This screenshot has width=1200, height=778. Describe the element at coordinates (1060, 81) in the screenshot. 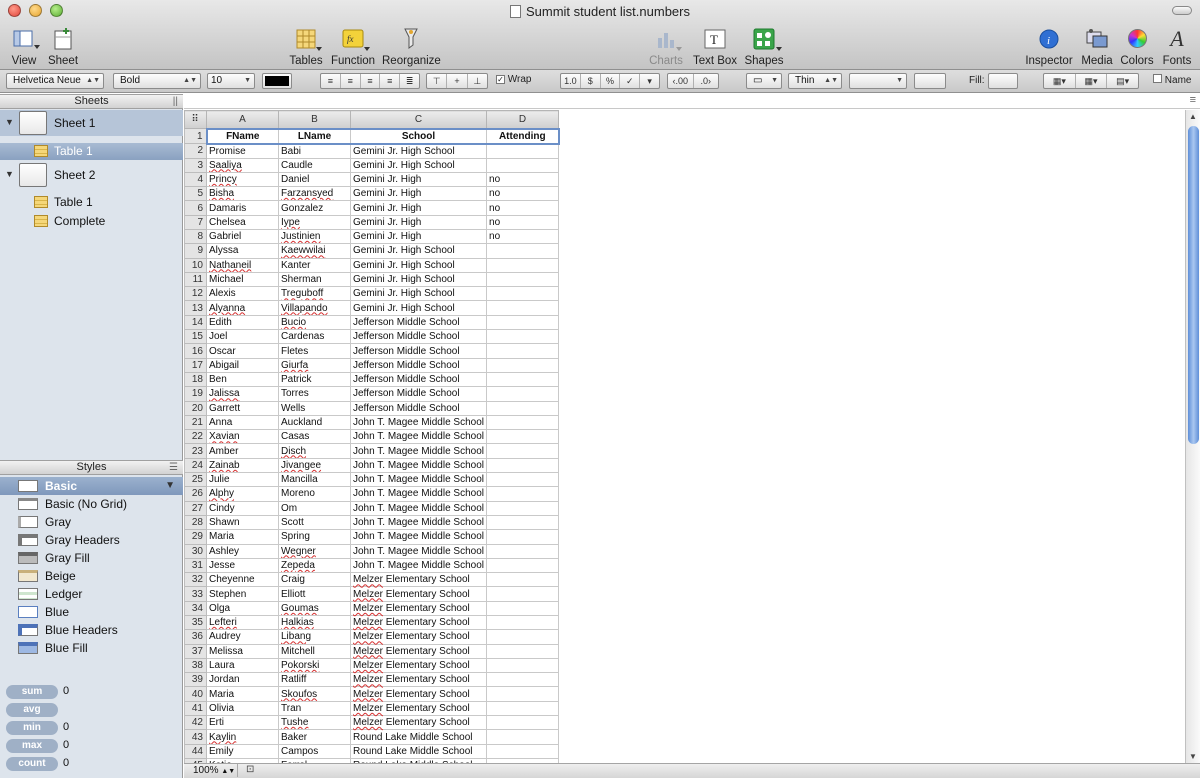

I see `header-rows-icon: ▦▾` at that location.